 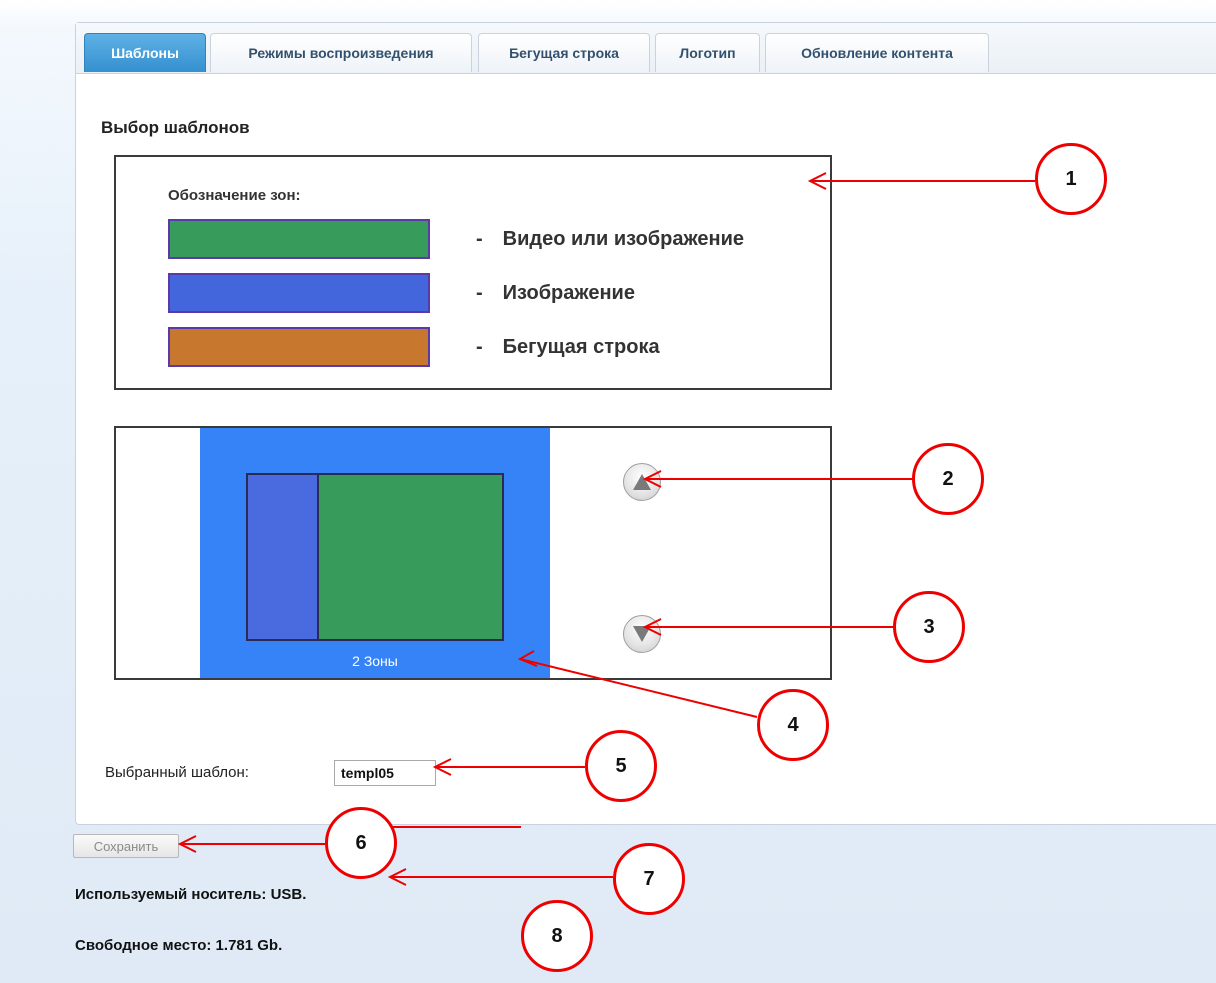 What do you see at coordinates (177, 772) in the screenshot?
I see `selected-template-label: Выбранный шаблон:` at bounding box center [177, 772].